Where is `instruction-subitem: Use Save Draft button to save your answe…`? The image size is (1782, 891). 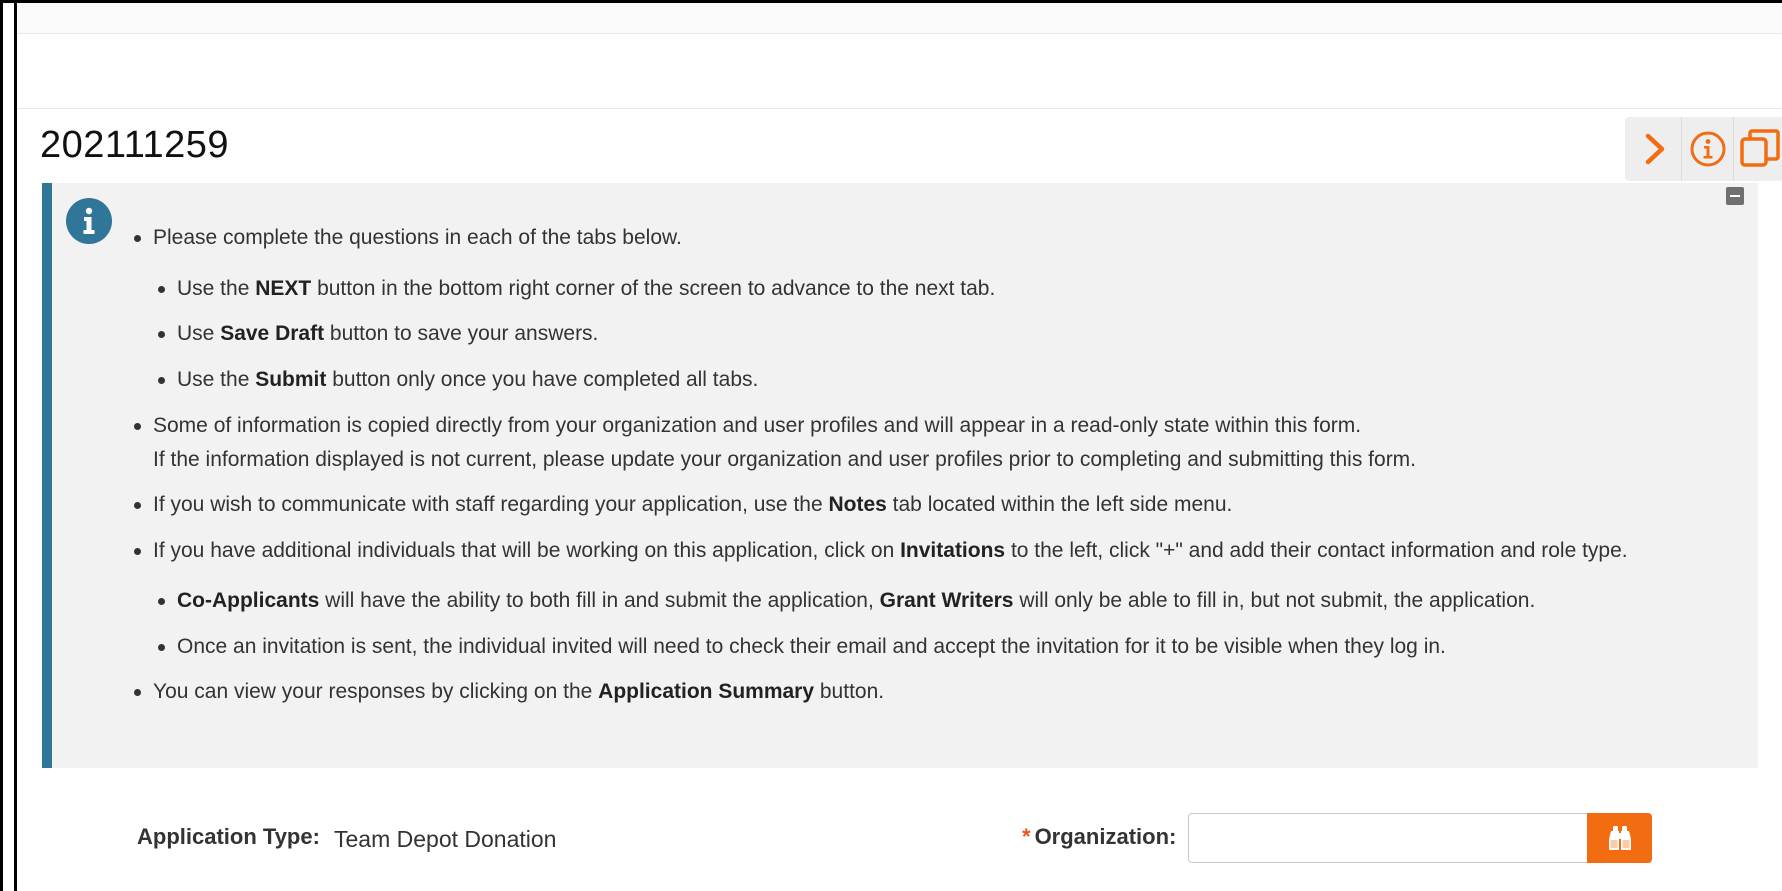
instruction-subitem: Use Save Draft button to save your answe… is located at coordinates (378, 334).